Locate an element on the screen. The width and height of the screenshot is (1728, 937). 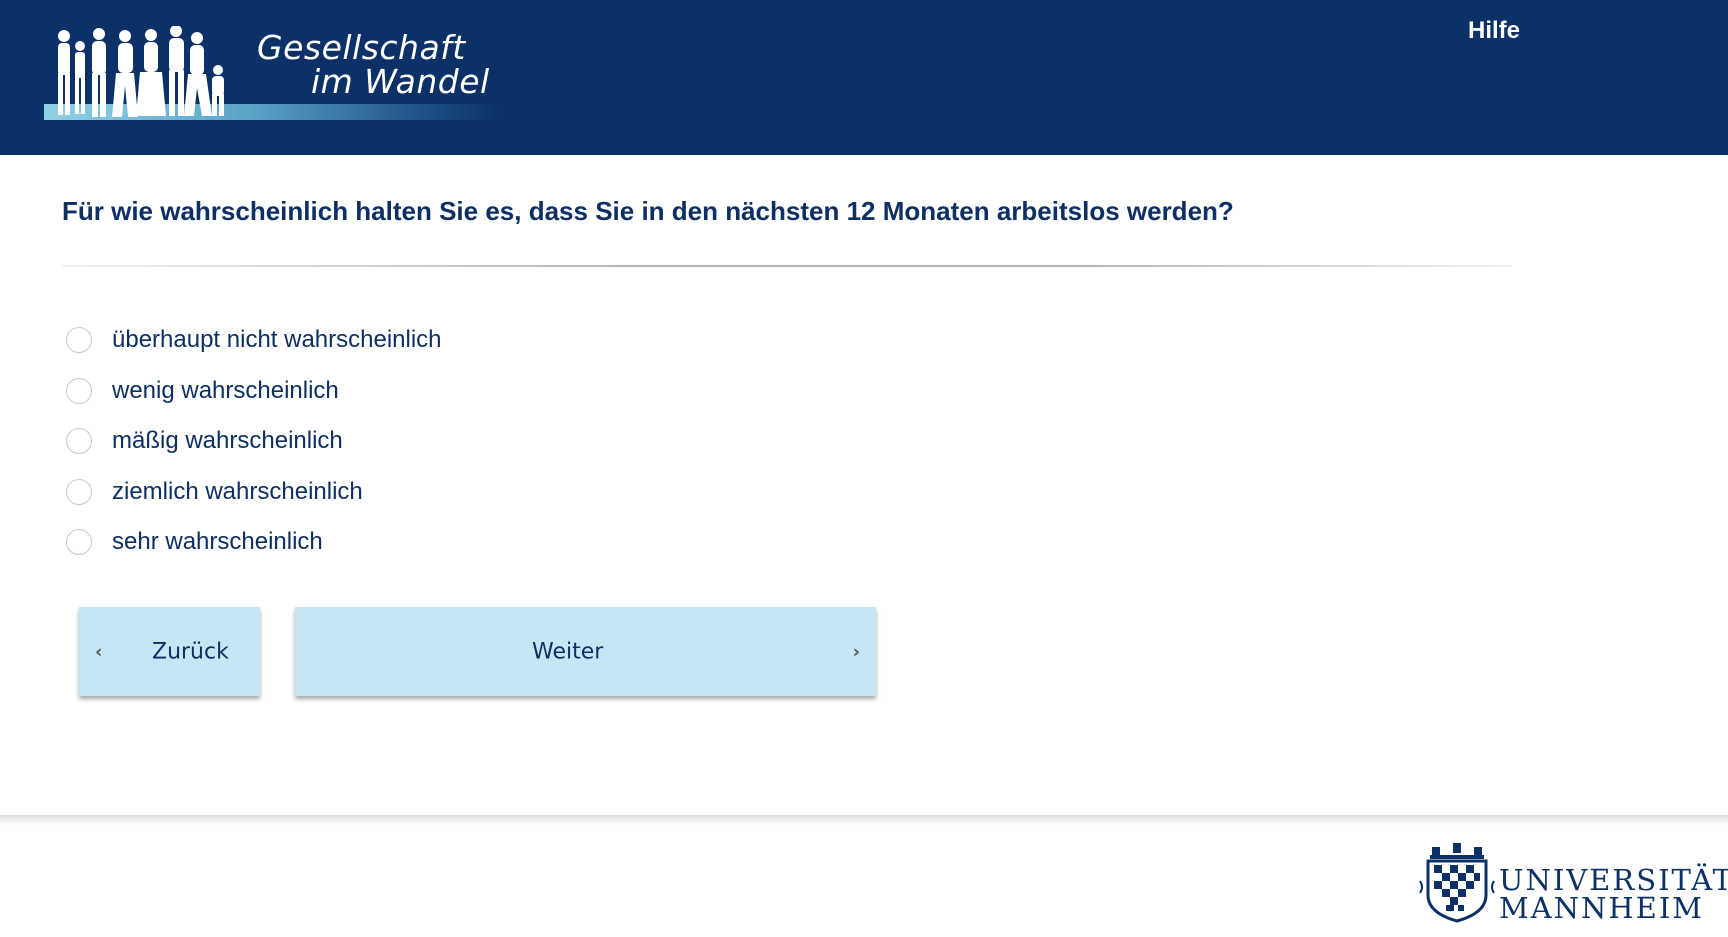
option-label: ziemlich wahrscheinlich is located at coordinates (237, 491).